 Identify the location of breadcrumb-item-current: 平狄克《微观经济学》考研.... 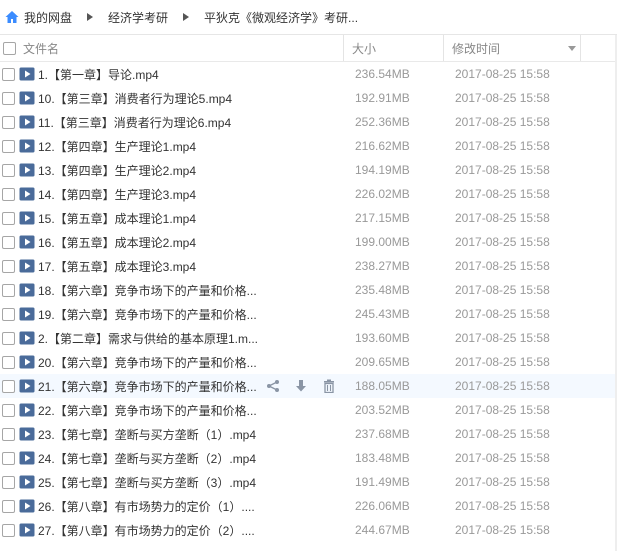
(281, 17).